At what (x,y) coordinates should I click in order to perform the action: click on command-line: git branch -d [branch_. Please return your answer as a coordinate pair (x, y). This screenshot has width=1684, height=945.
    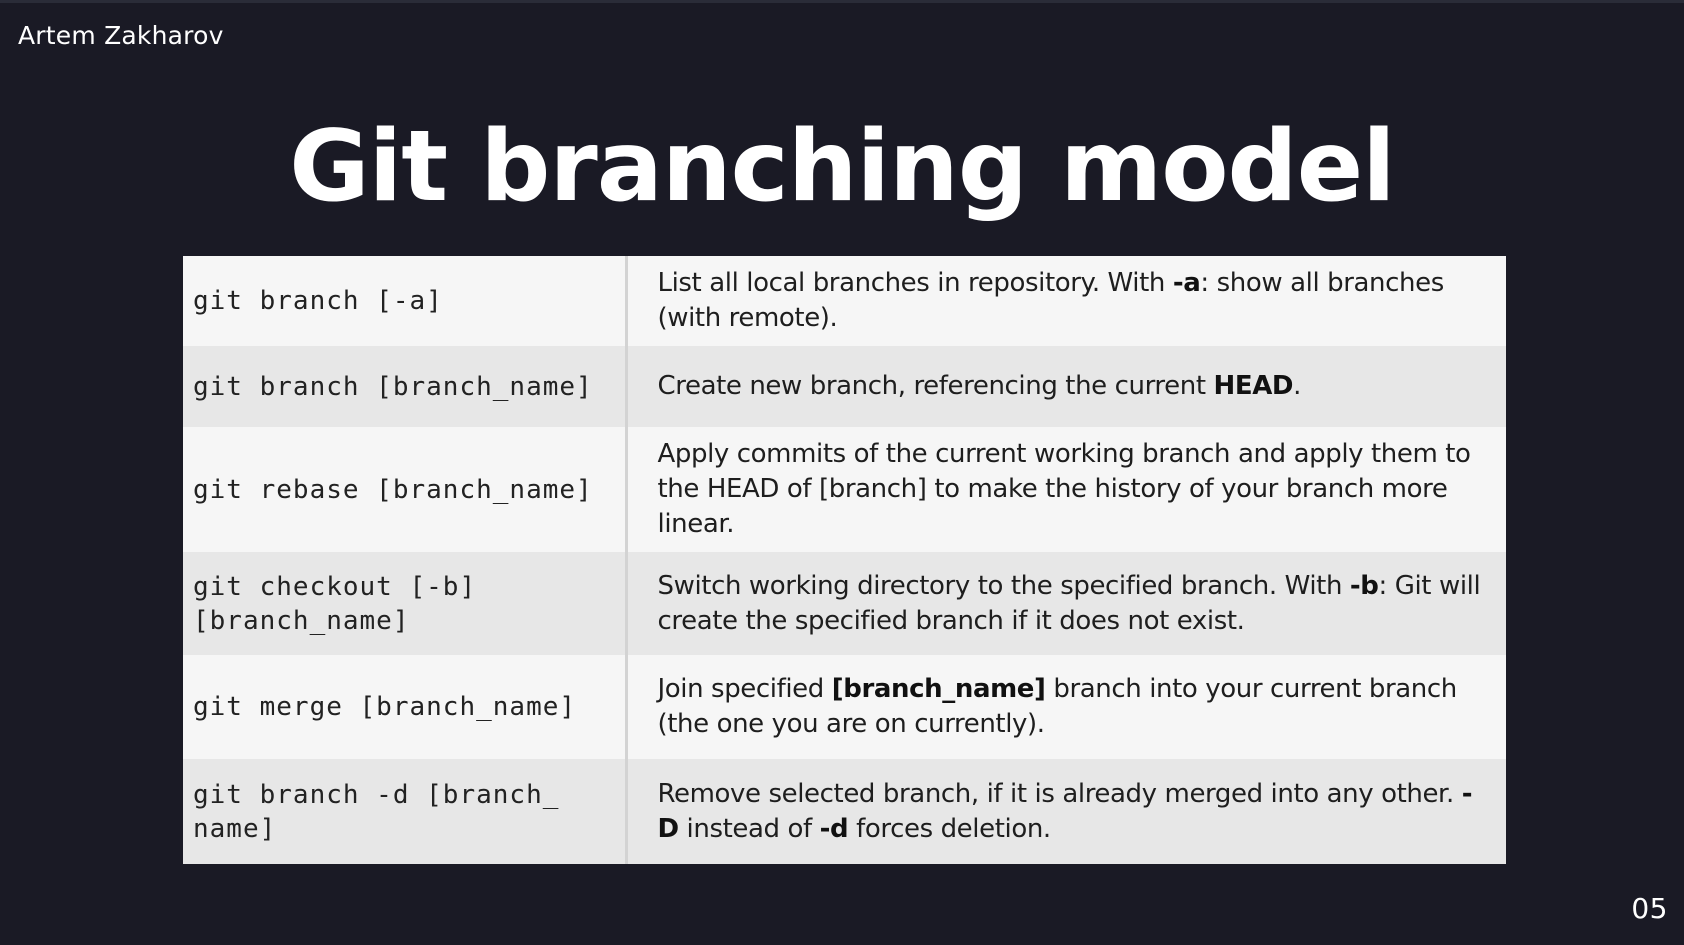
    Looking at the image, I should click on (376, 794).